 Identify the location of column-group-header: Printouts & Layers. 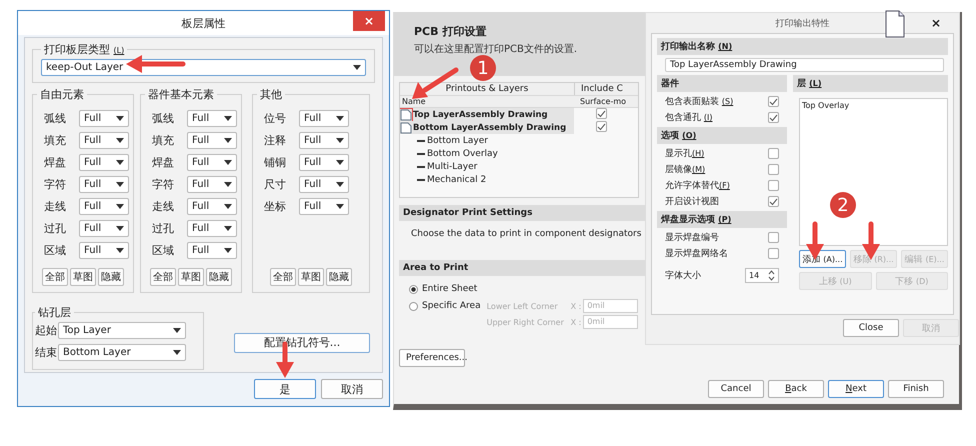
(487, 89).